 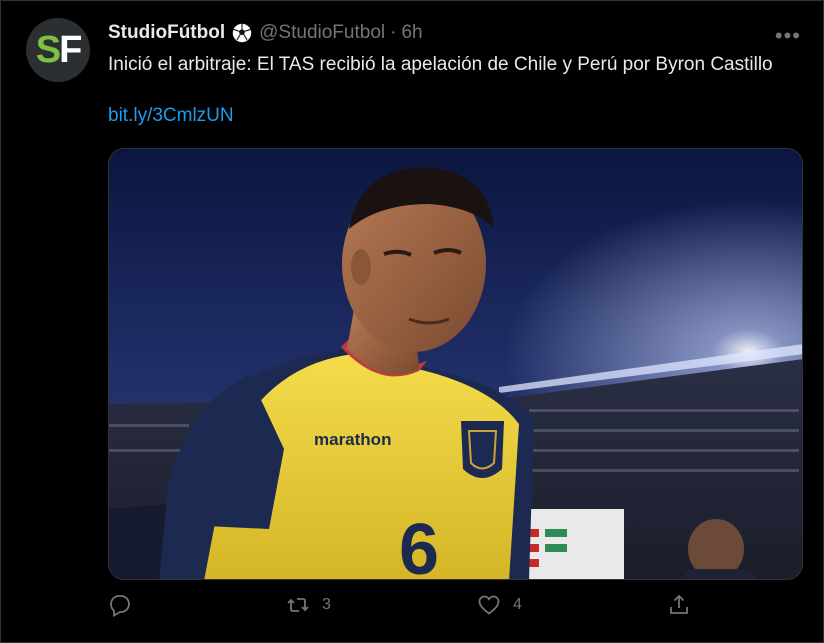 I want to click on retweet-count: 3, so click(x=326, y=604).